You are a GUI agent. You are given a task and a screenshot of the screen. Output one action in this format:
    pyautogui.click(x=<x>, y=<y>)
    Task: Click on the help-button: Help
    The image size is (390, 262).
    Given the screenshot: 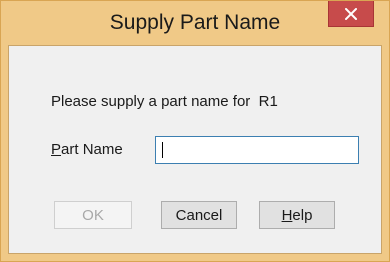 What is the action you would take?
    pyautogui.click(x=297, y=215)
    